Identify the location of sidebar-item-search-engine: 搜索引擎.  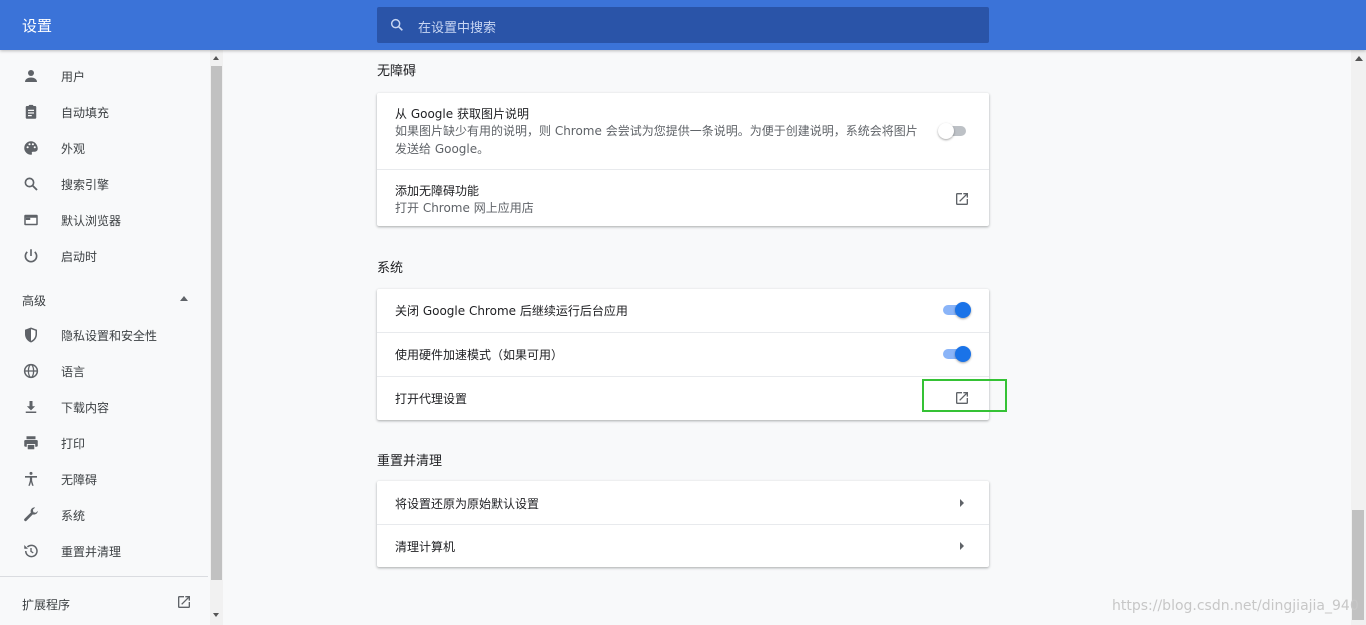
(104, 184).